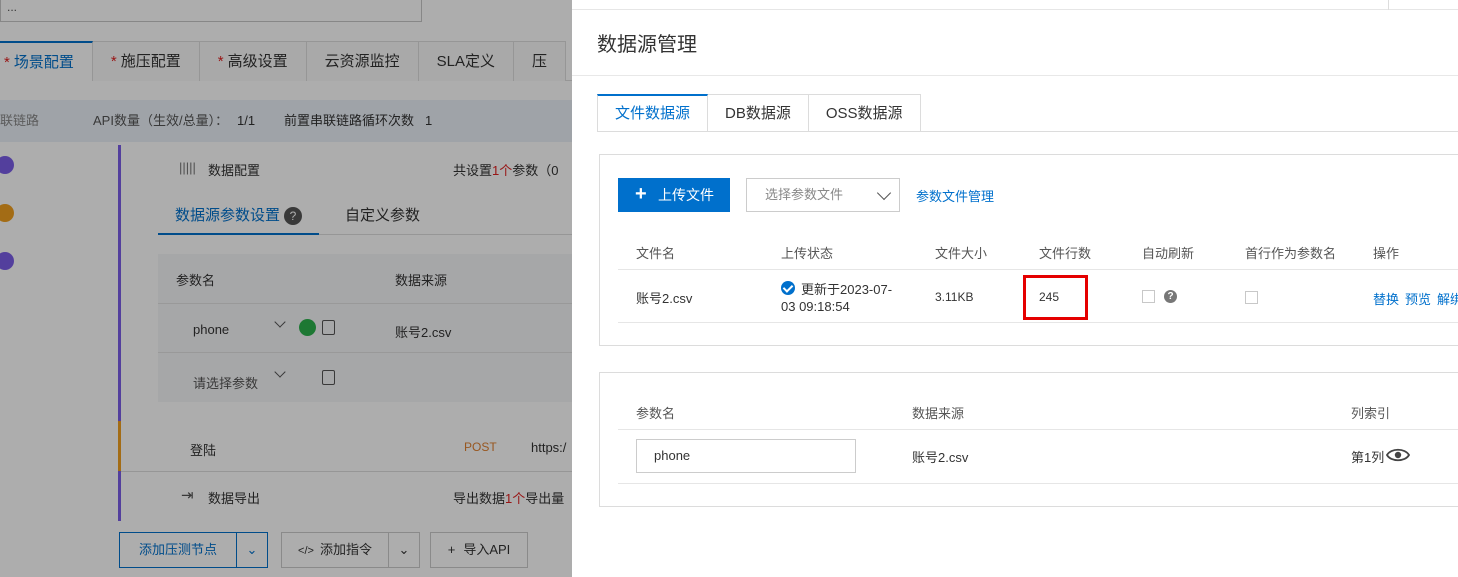 Image resolution: width=1458 pixels, height=577 pixels. I want to click on param-column-index: 第1列, so click(1368, 457).